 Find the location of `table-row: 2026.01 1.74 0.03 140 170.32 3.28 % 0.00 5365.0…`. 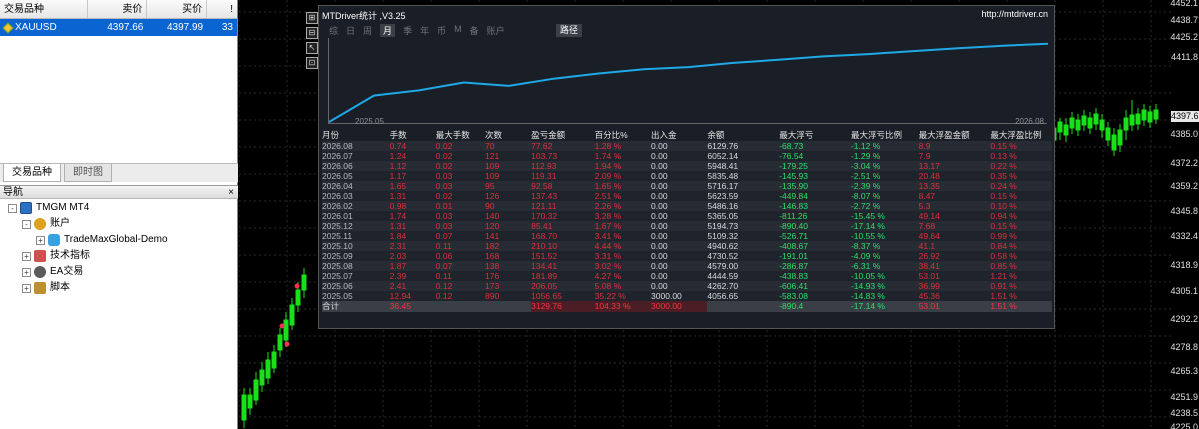

table-row: 2026.01 1.74 0.03 140 170.32 3.28 % 0.00 5365.0… is located at coordinates (687, 216).